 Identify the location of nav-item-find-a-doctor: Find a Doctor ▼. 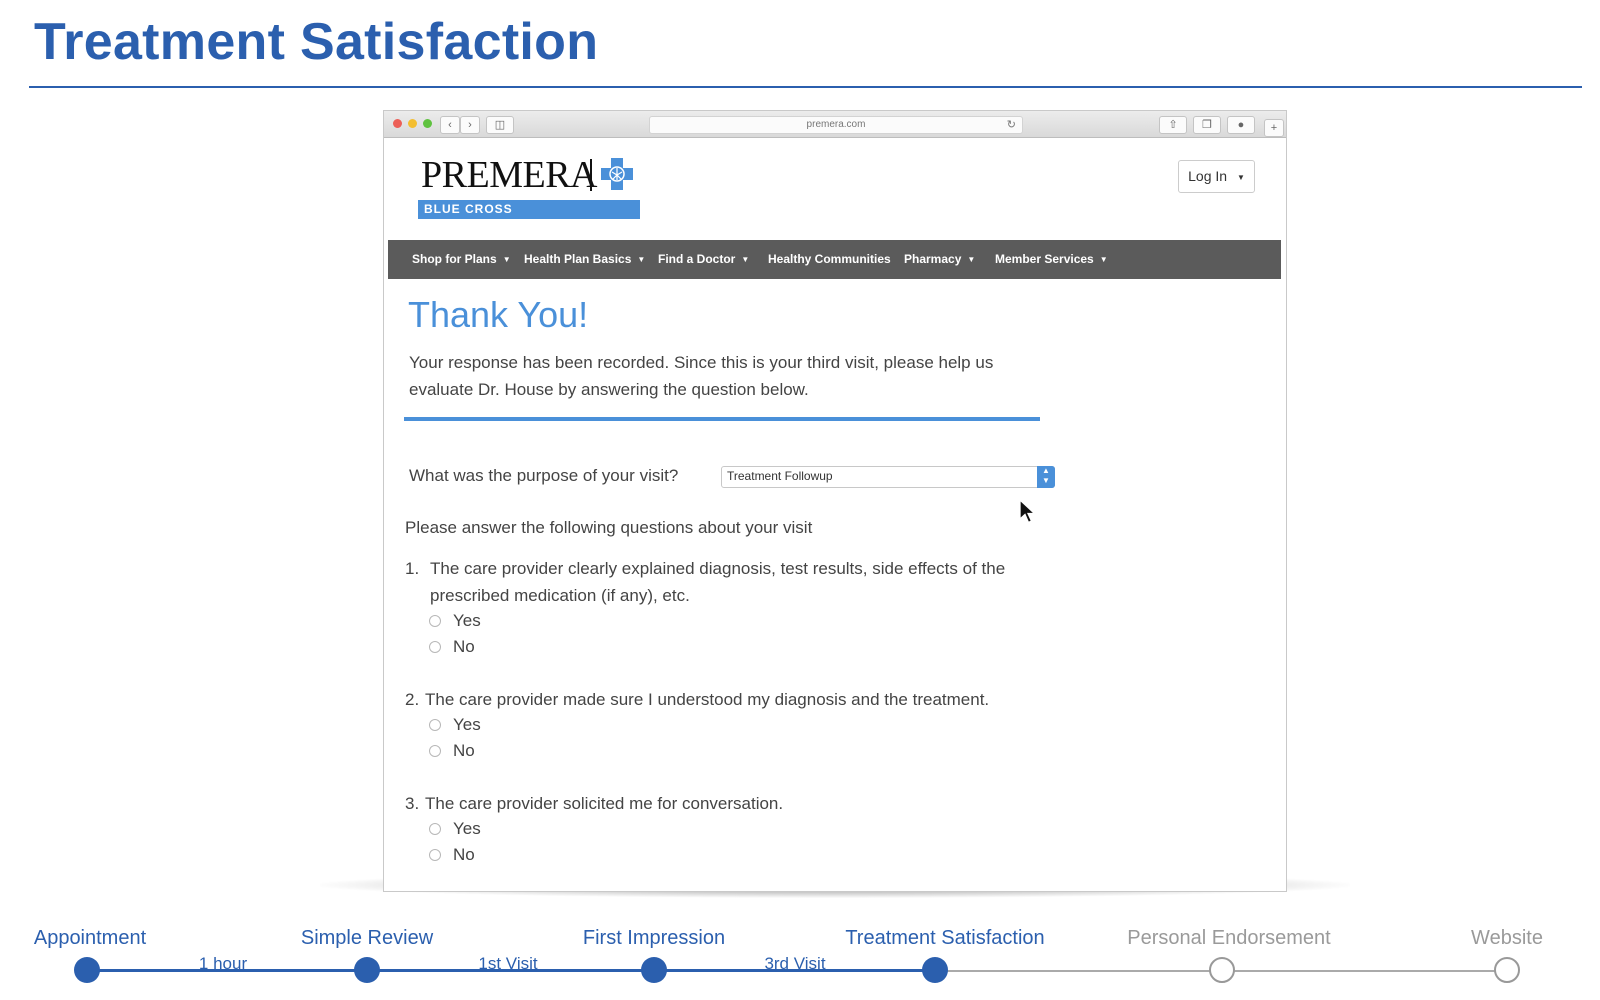
(703, 259).